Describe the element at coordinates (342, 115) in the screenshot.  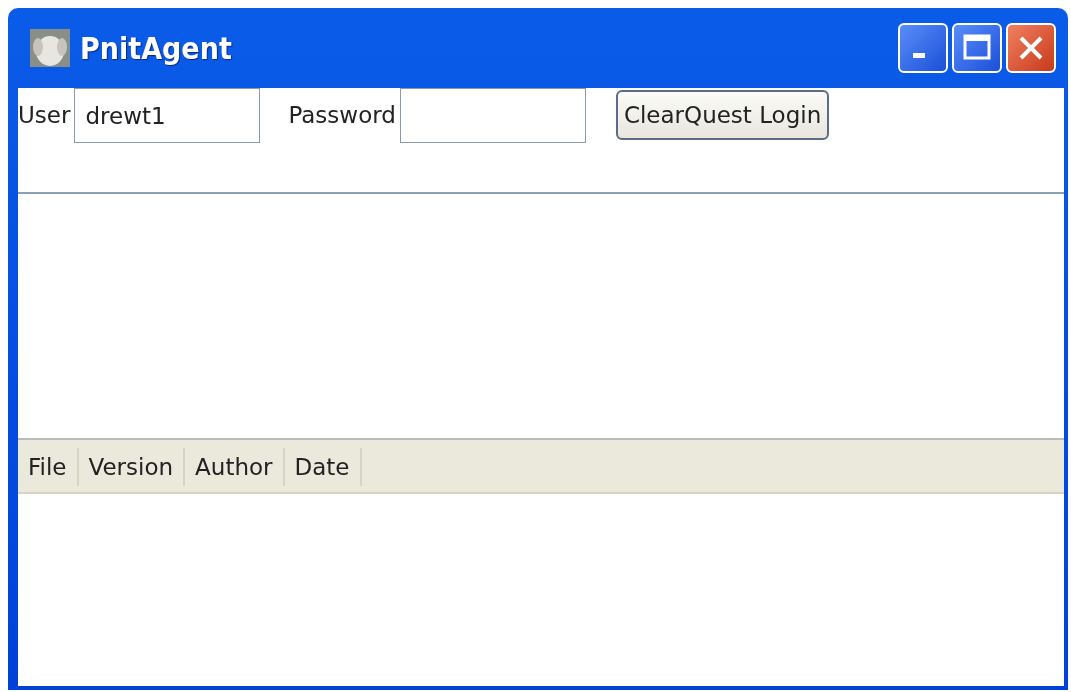
I see `password-label: Password` at that location.